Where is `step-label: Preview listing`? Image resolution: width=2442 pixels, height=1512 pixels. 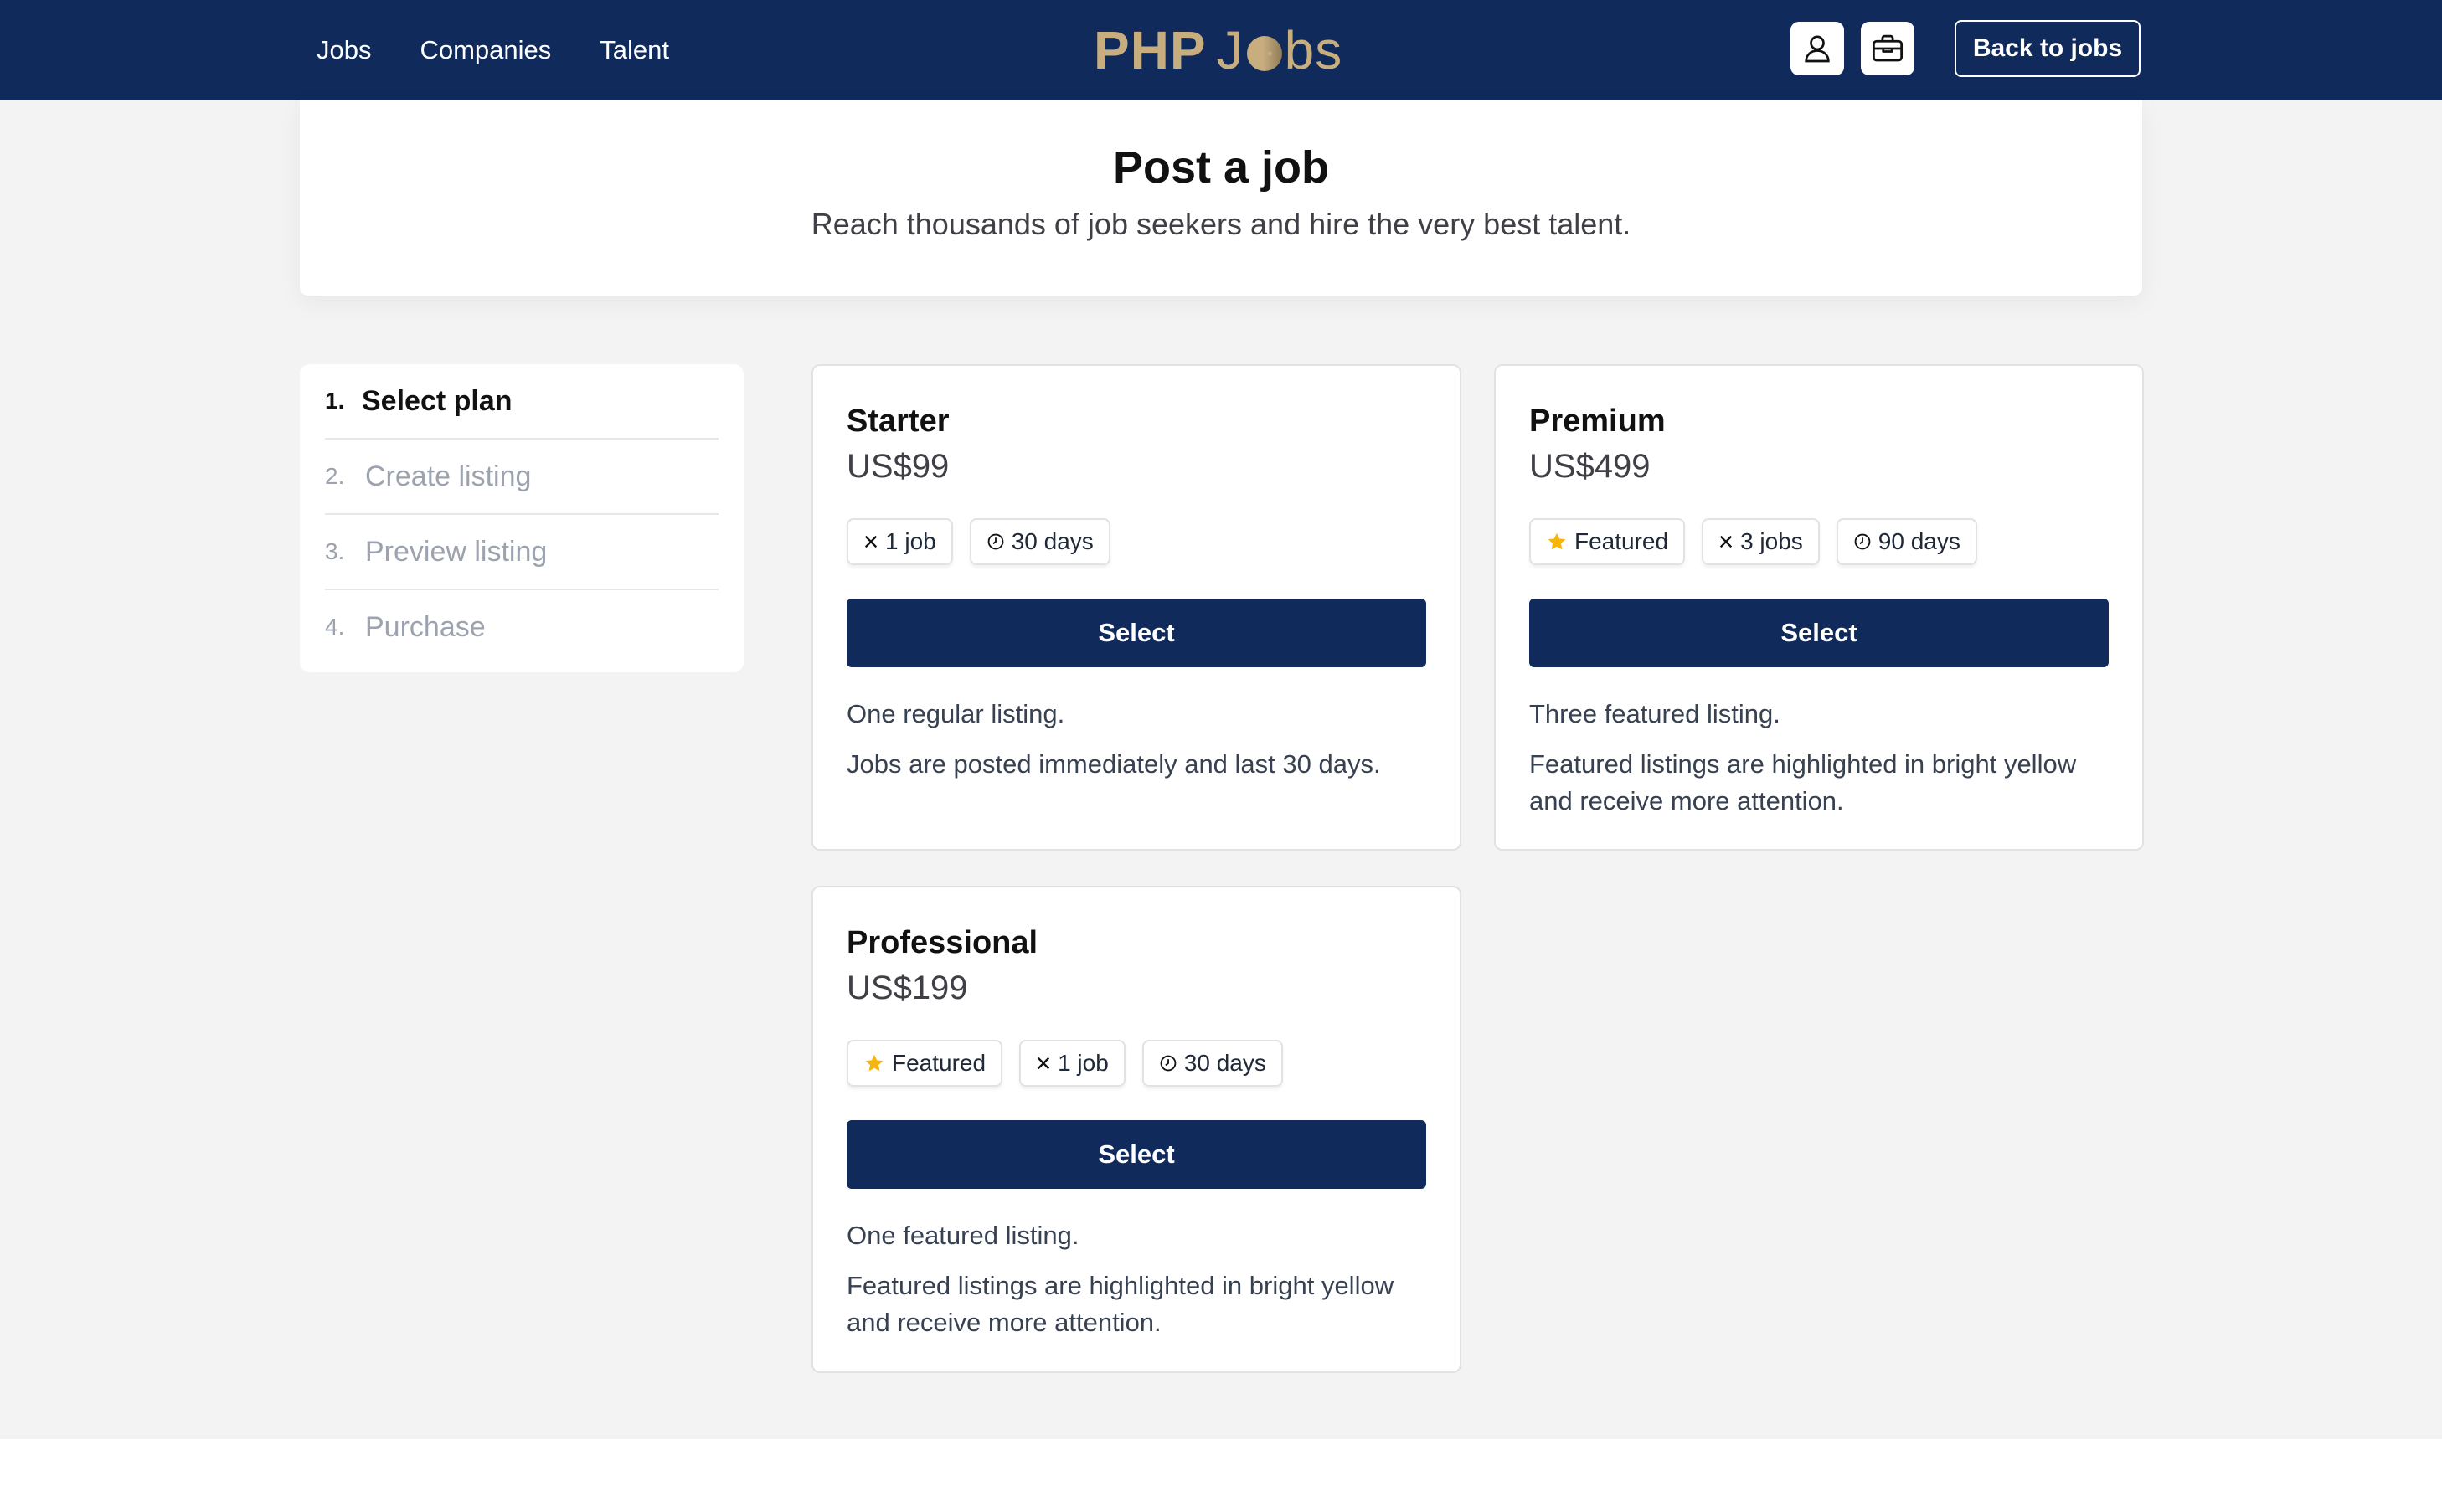 step-label: Preview listing is located at coordinates (456, 551).